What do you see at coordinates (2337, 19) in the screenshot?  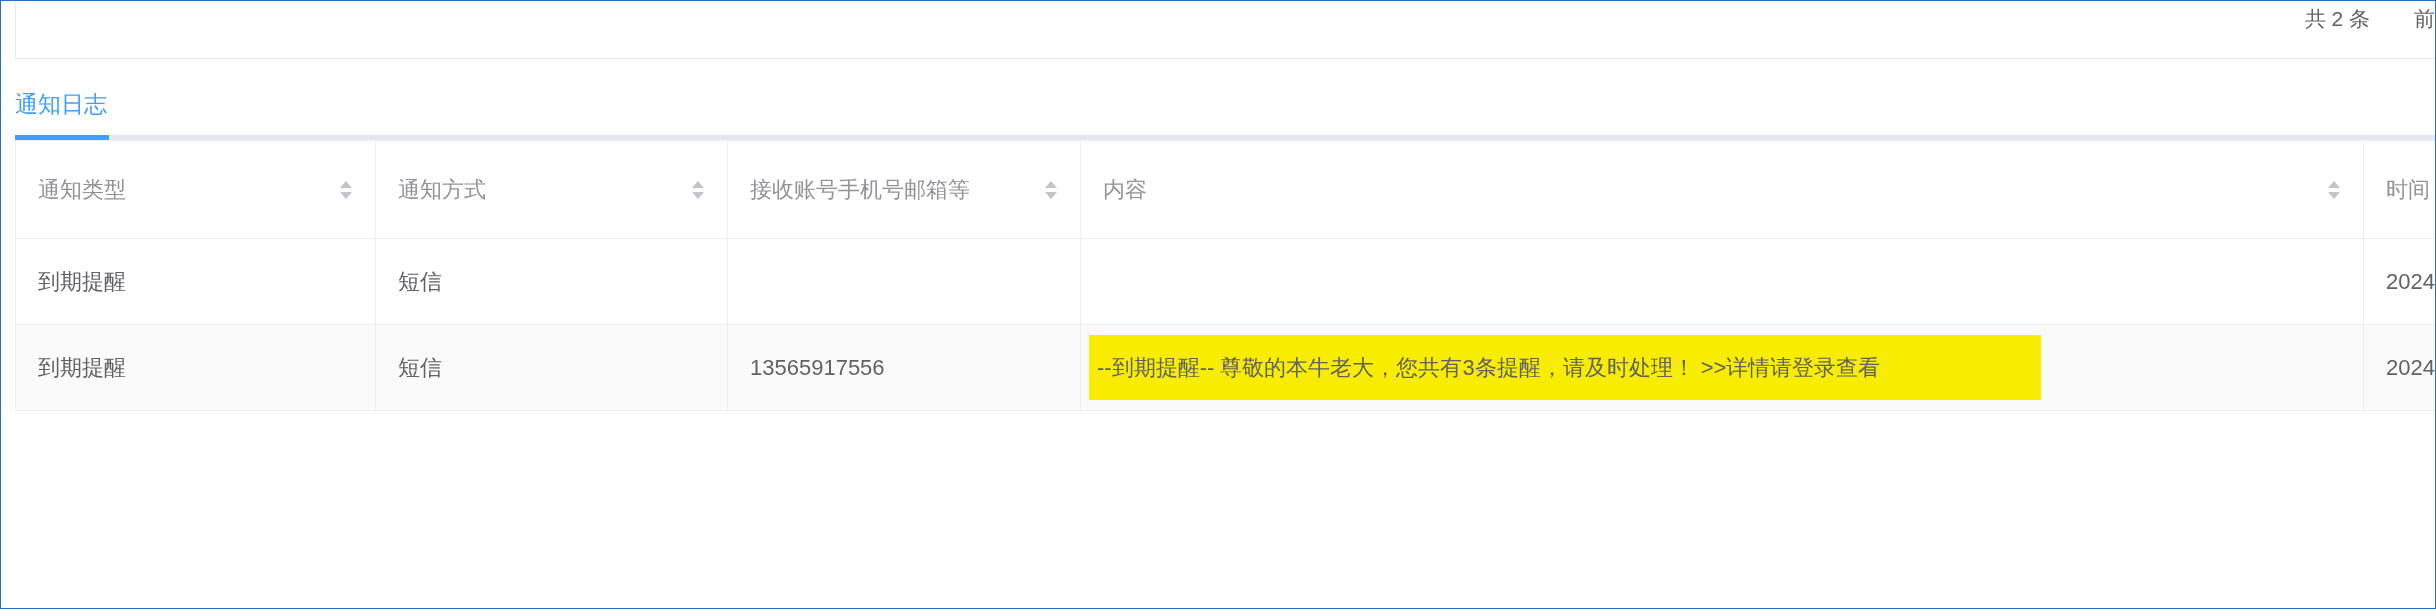 I see `total-count: 共 2 条` at bounding box center [2337, 19].